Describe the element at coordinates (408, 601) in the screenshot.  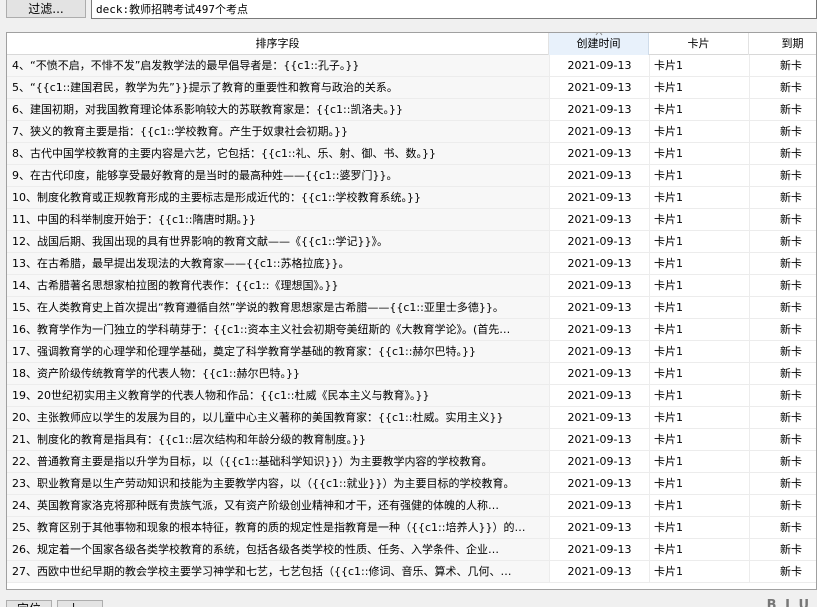
I see `bottom-bar: 定位 上一 B I U` at that location.